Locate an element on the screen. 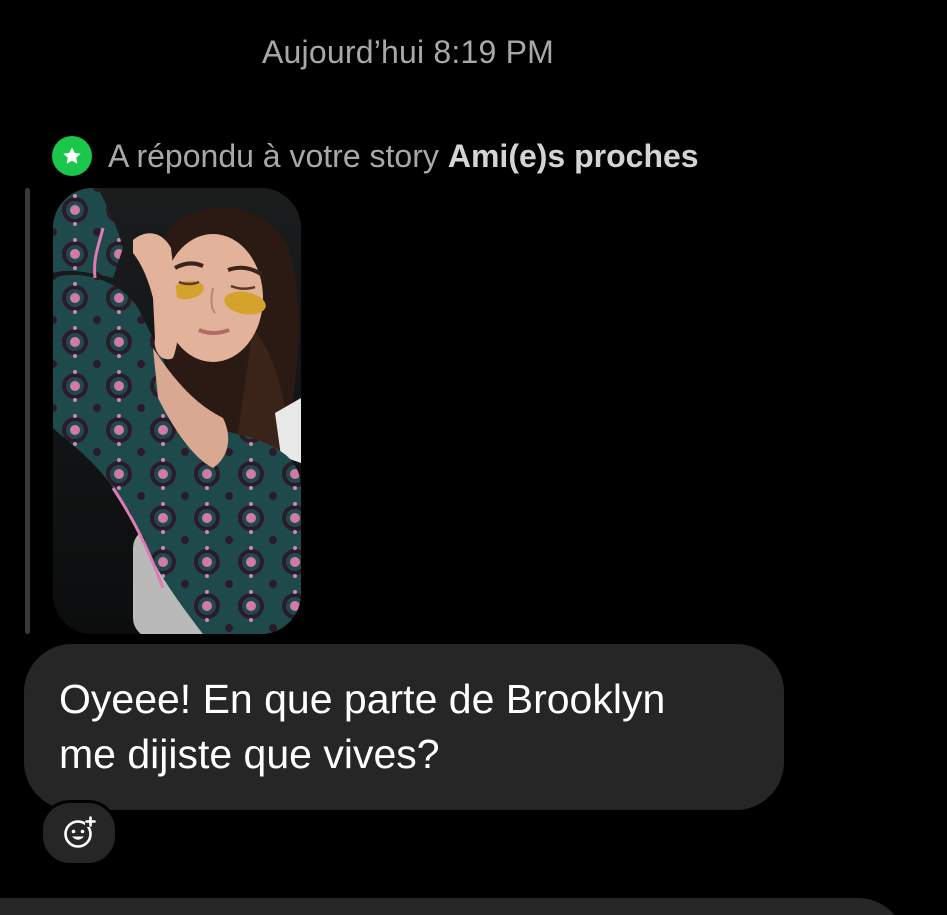  reply-indicator-bar is located at coordinates (27, 411).